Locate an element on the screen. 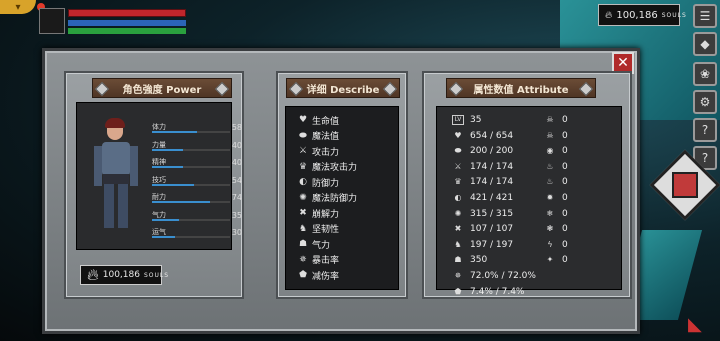 Image resolution: width=720 pixels, height=341 pixels. attribute-row: ✺ 315 / 315 is located at coordinates (482, 214).